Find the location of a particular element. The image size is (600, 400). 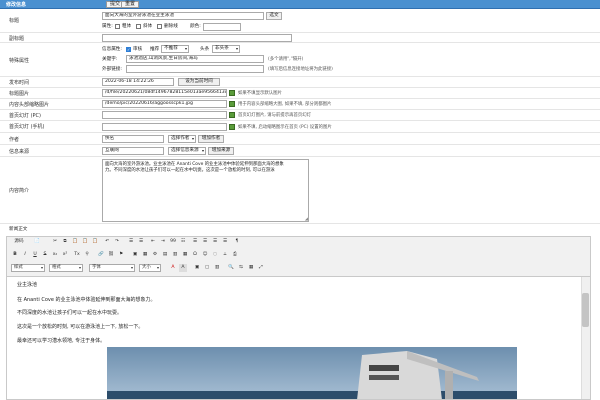

fullscreen-icon: ⤢ is located at coordinates (261, 268).